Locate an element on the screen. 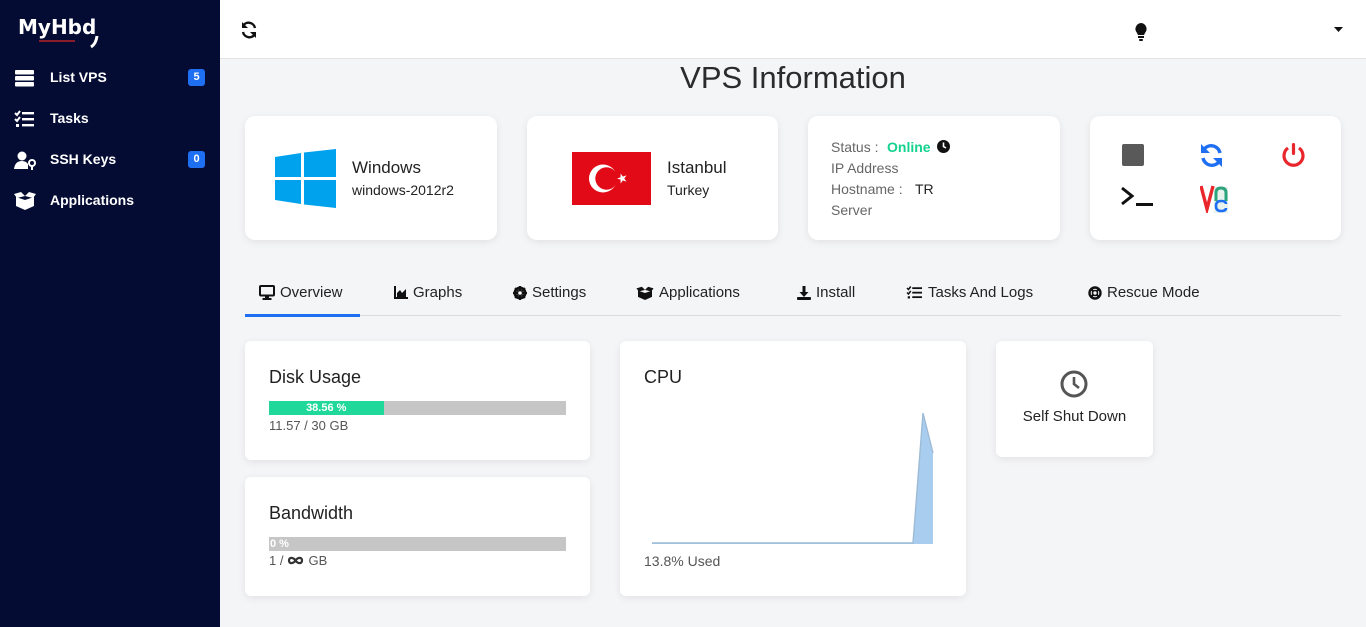 The image size is (1366, 627). tab-rescue-mode: Rescue Mode is located at coordinates (1144, 292).